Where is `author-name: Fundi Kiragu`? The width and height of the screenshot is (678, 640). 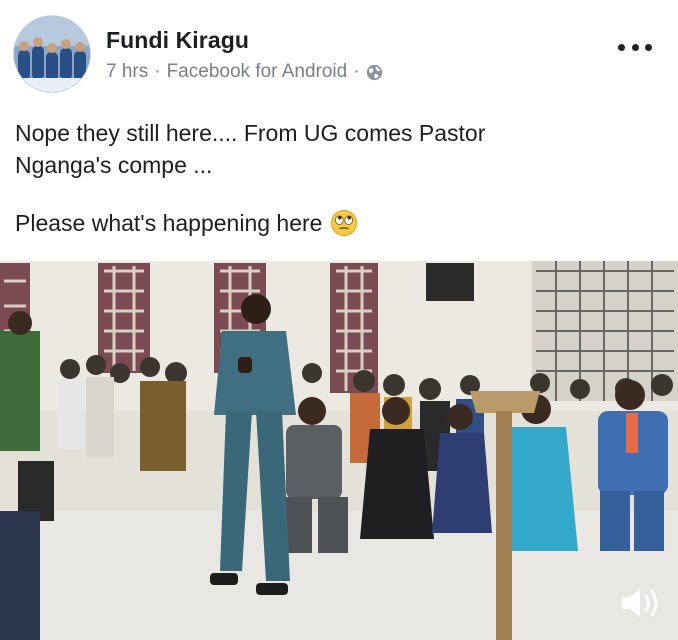 author-name: Fundi Kiragu is located at coordinates (177, 40).